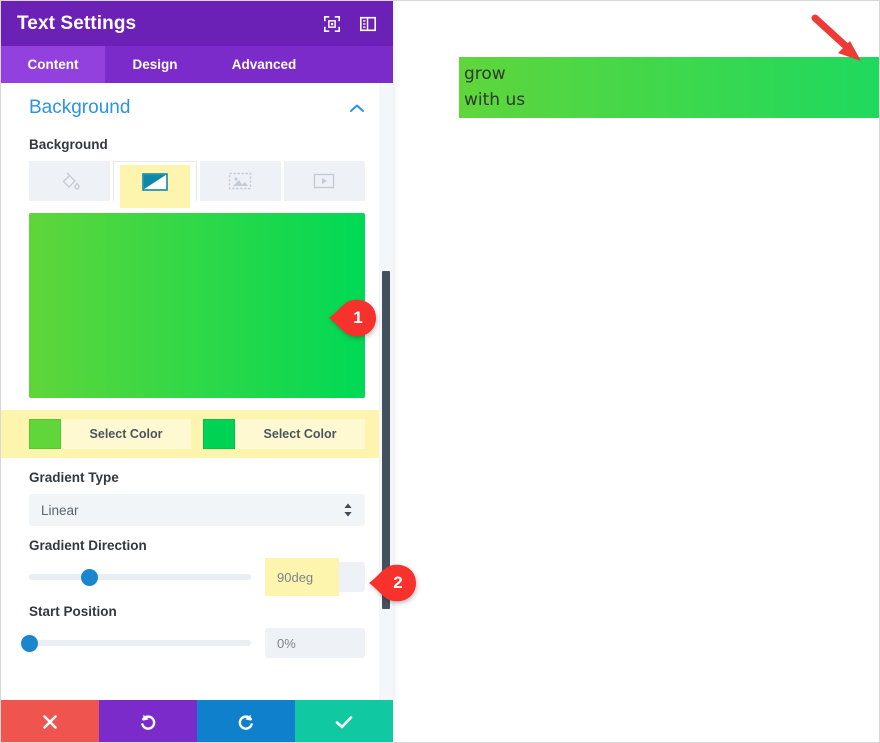 The width and height of the screenshot is (880, 743). Describe the element at coordinates (126, 434) in the screenshot. I see `select-color-button-1: Select Color` at that location.